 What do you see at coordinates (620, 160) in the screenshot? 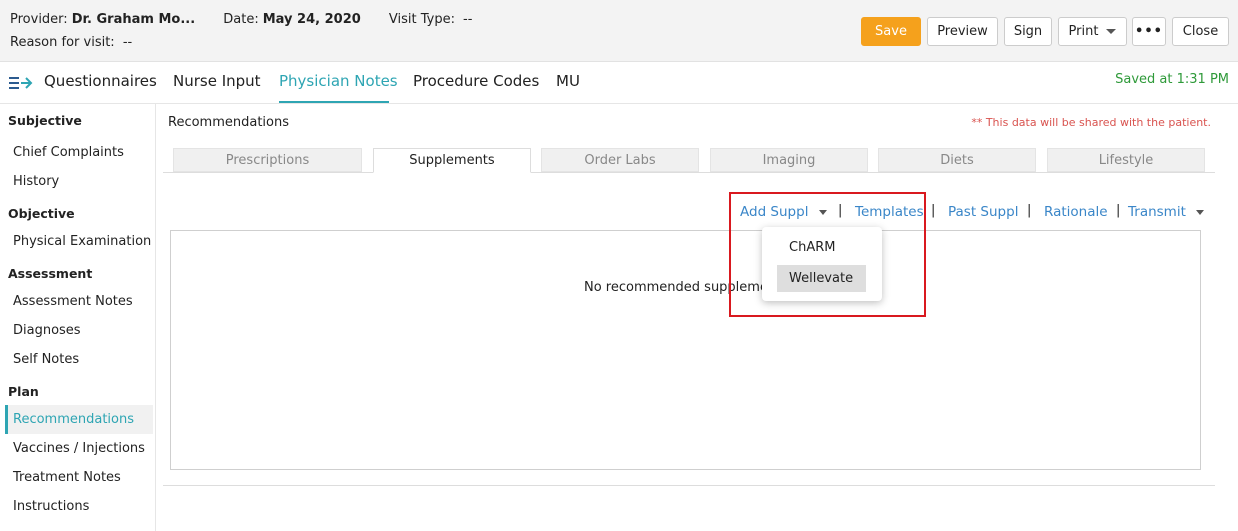
I see `subtab-order-labs: Order Labs` at bounding box center [620, 160].